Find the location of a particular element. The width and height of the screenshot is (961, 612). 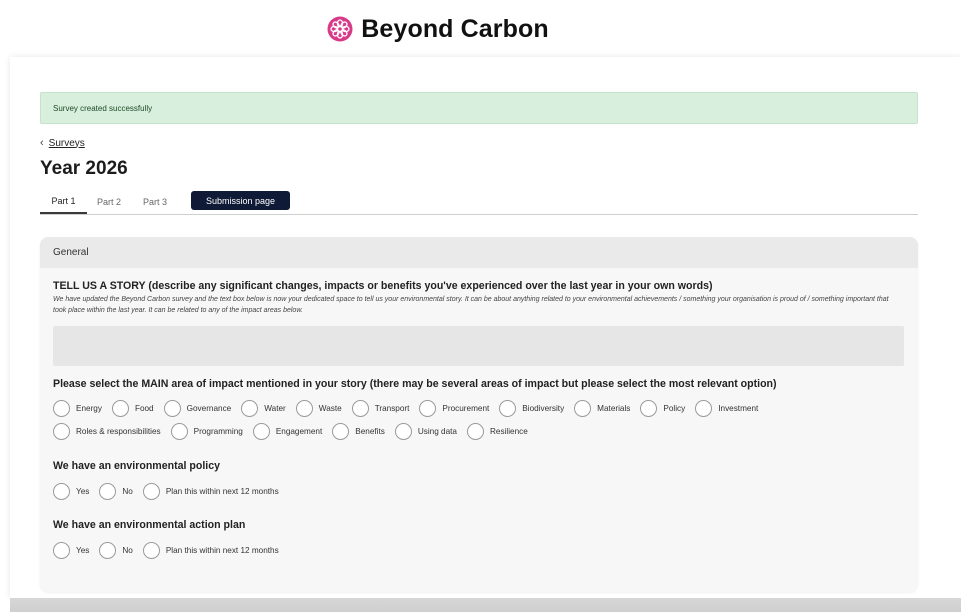

page-title: Year 2026 is located at coordinates (84, 168).